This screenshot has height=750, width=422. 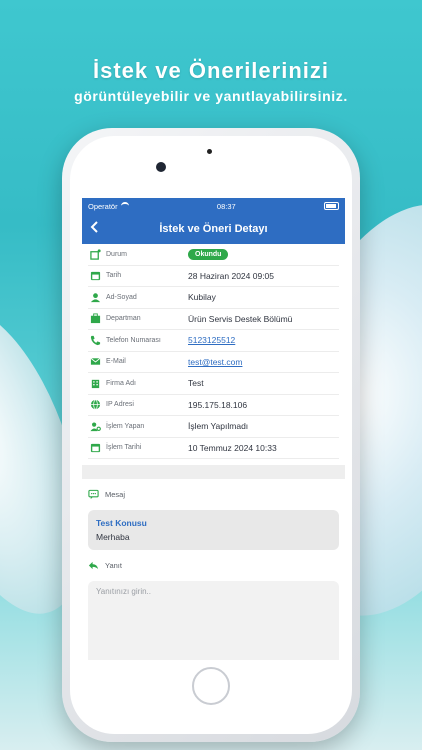 What do you see at coordinates (113, 565) in the screenshot?
I see `reply-label: Yanıt` at bounding box center [113, 565].